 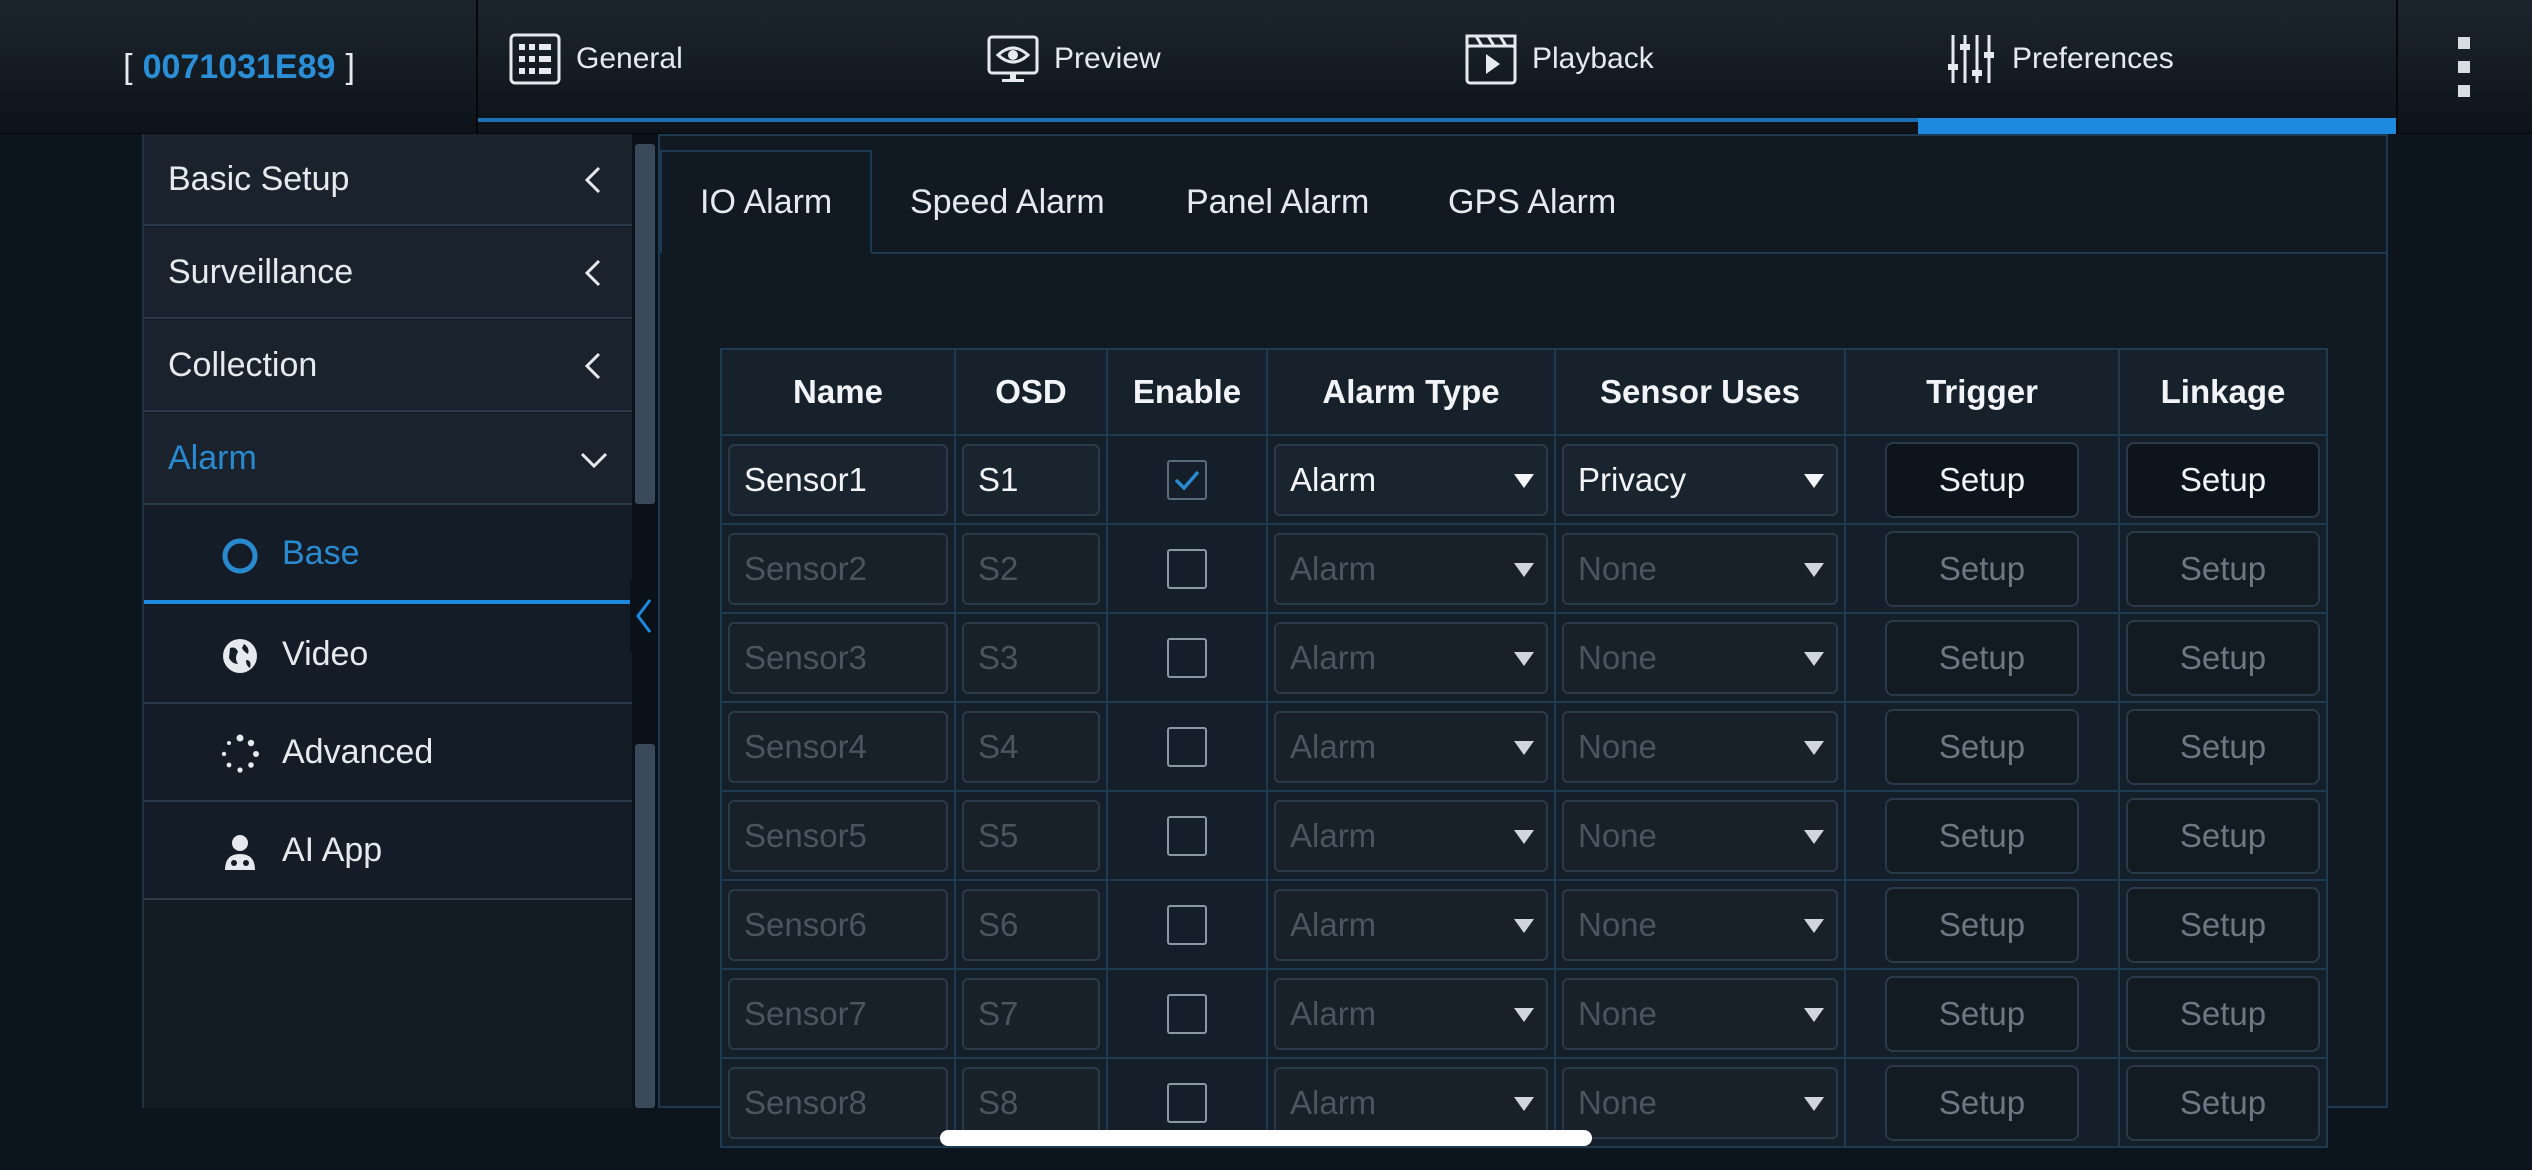 What do you see at coordinates (838, 746) in the screenshot?
I see `sensor-name-input: Sensor4` at bounding box center [838, 746].